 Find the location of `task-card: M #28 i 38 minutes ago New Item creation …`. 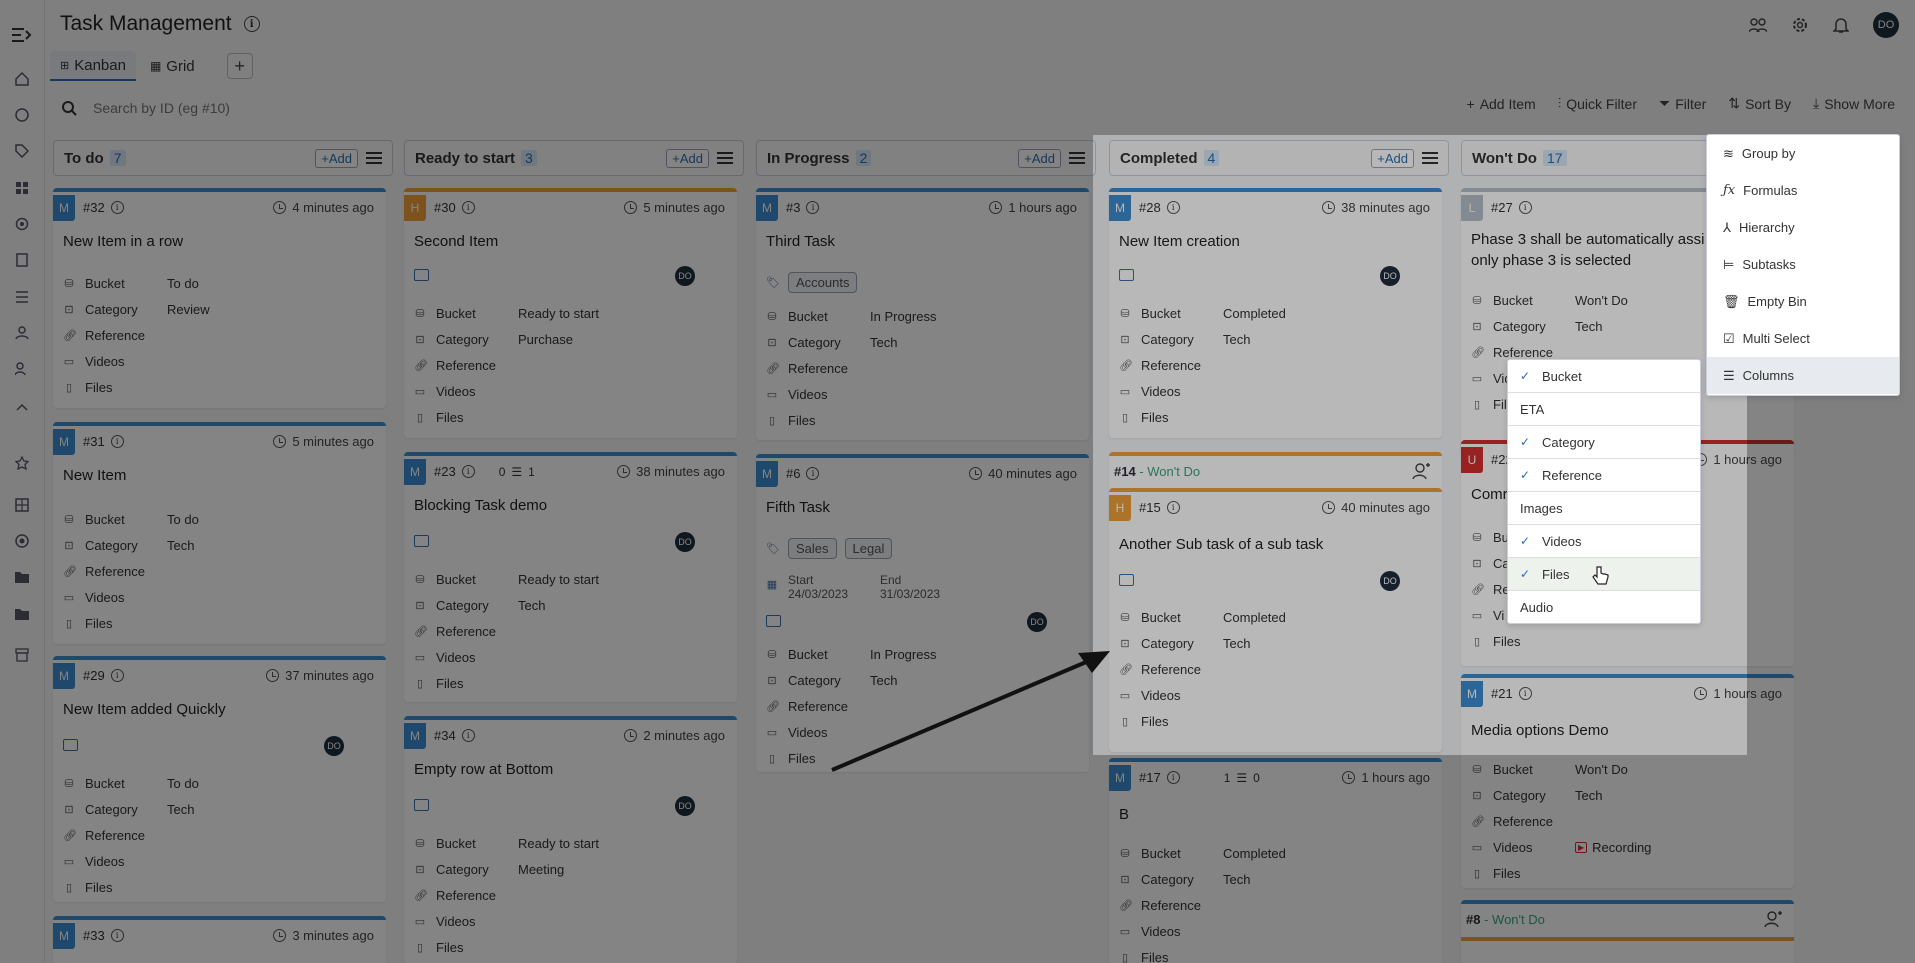

task-card: M #28 i 38 minutes ago New Item creation … is located at coordinates (1275, 313).